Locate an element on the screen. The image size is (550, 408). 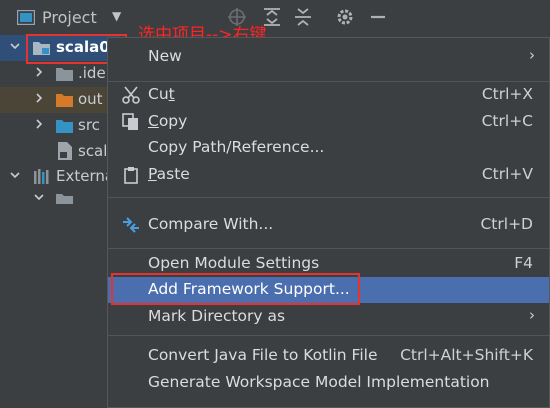
annotation-highlight-box is located at coordinates (235, 289).